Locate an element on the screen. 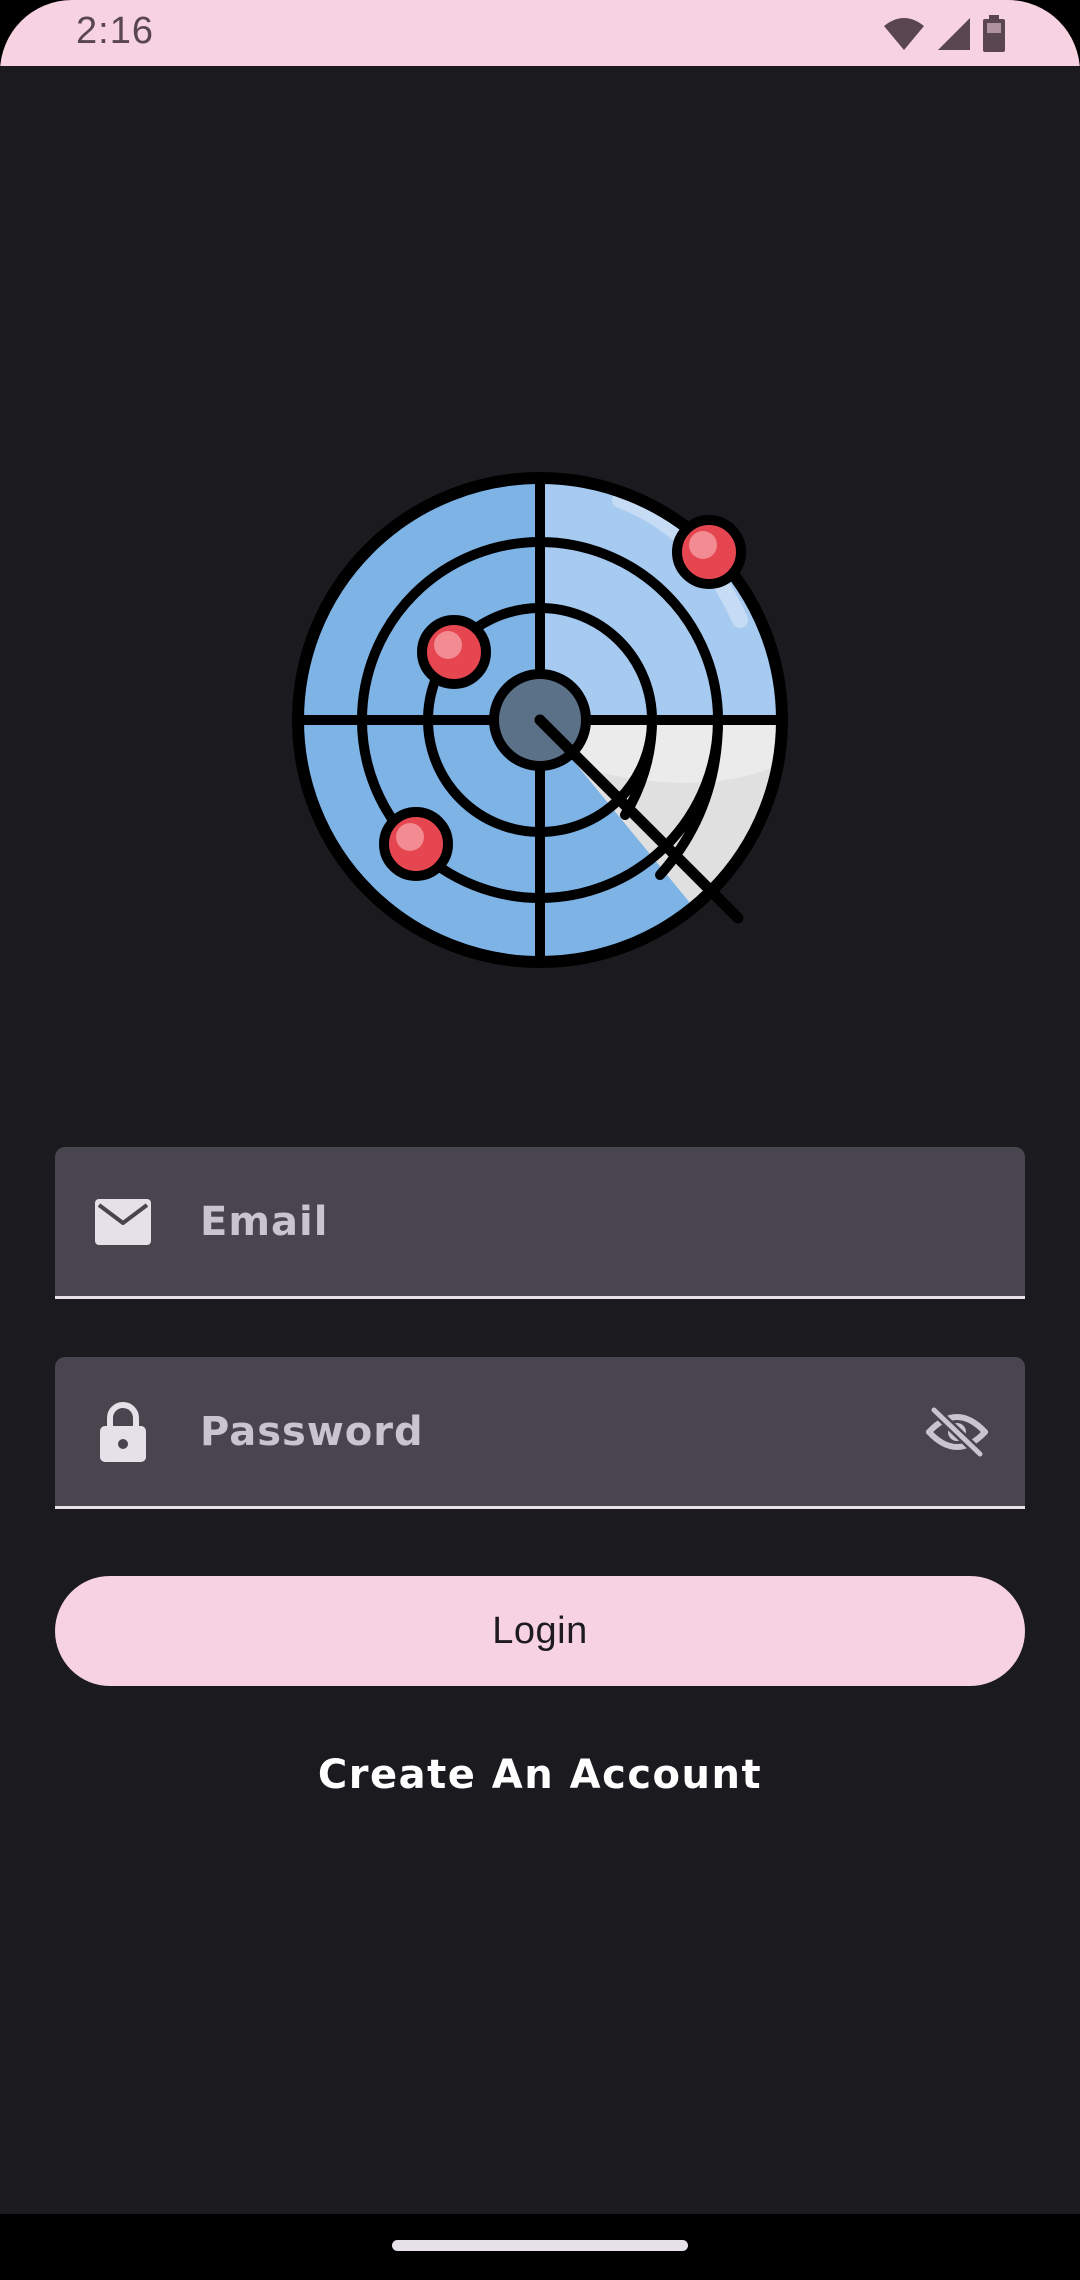 The height and width of the screenshot is (2280, 1080). lock-icon is located at coordinates (123, 1431).